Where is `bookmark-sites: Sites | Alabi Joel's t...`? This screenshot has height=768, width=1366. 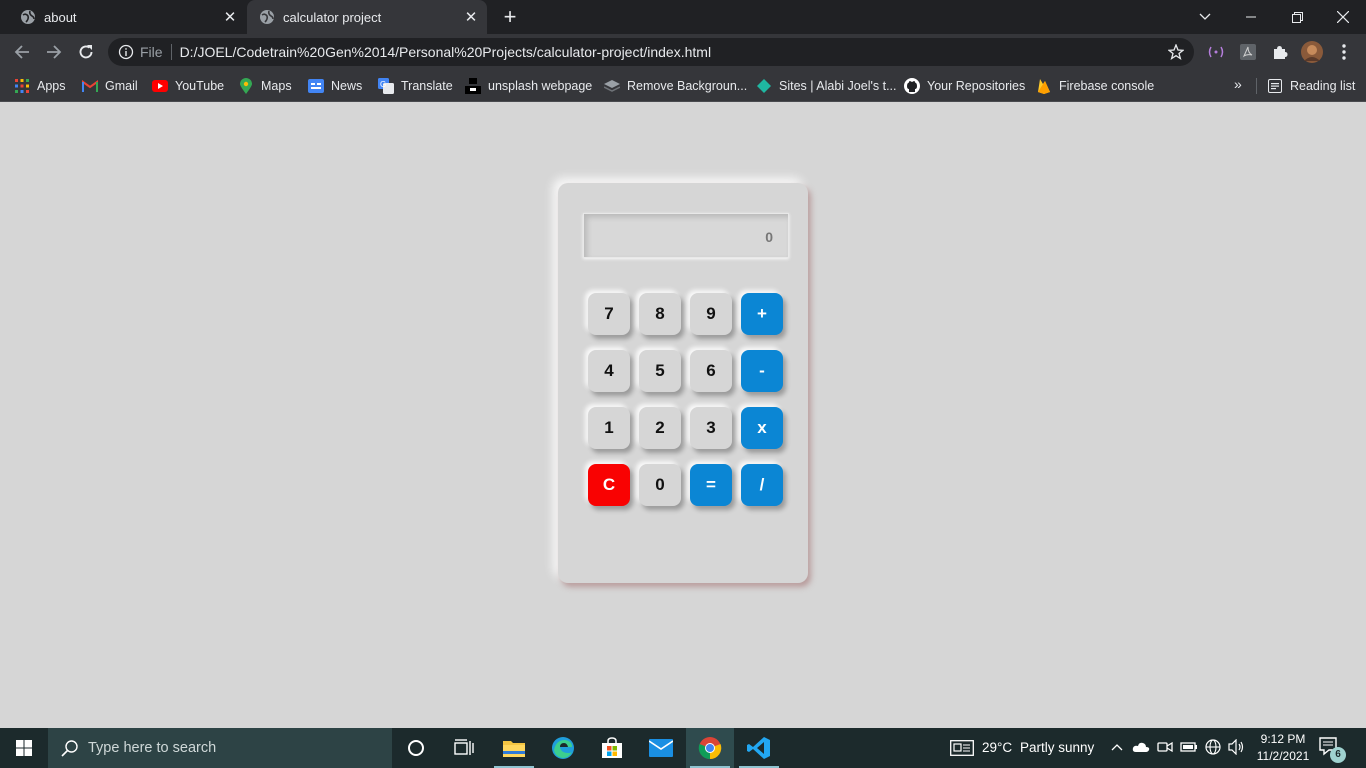
bookmark-sites: Sites | Alabi Joel's t... is located at coordinates (826, 86).